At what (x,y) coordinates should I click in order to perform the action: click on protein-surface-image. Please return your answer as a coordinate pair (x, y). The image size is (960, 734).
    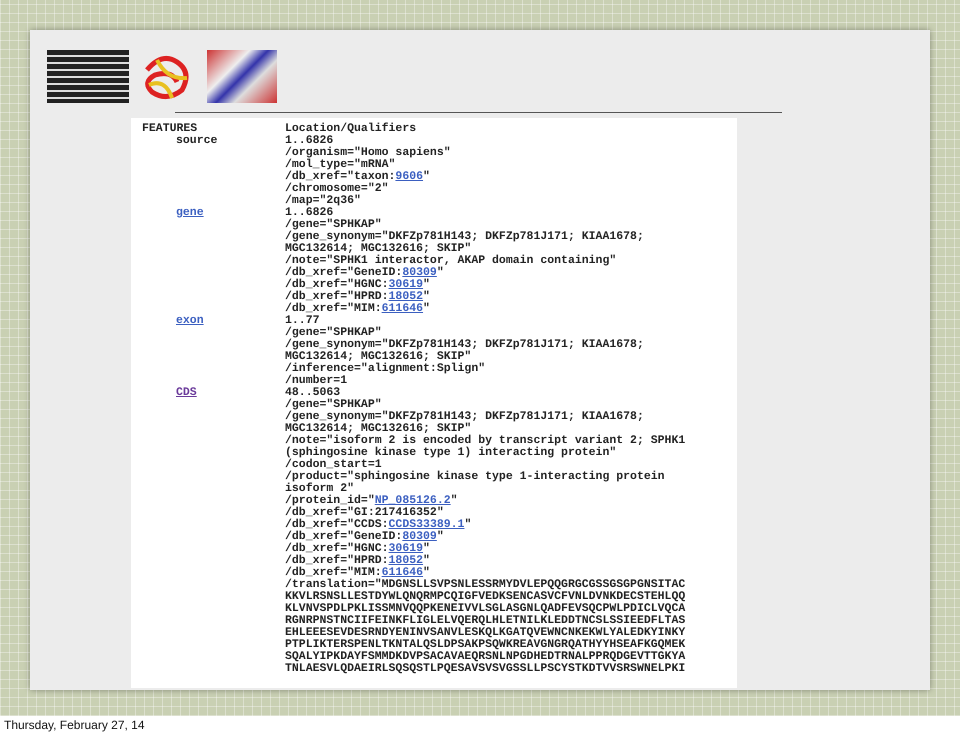
    Looking at the image, I should click on (242, 76).